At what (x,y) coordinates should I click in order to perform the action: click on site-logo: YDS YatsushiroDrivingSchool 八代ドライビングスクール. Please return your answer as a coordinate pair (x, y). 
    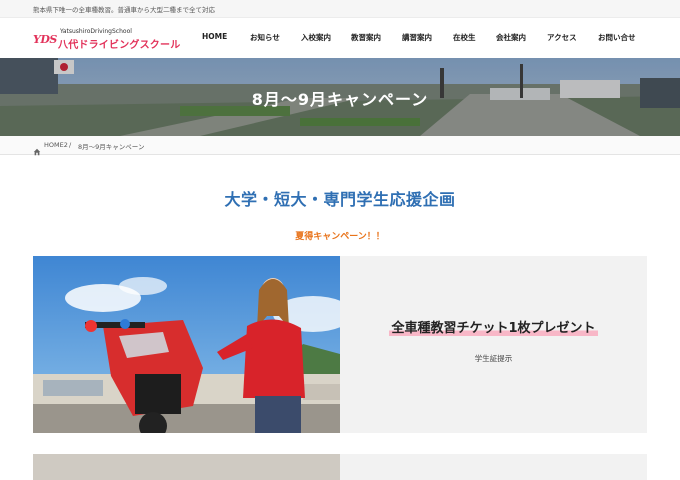
    Looking at the image, I should click on (106, 39).